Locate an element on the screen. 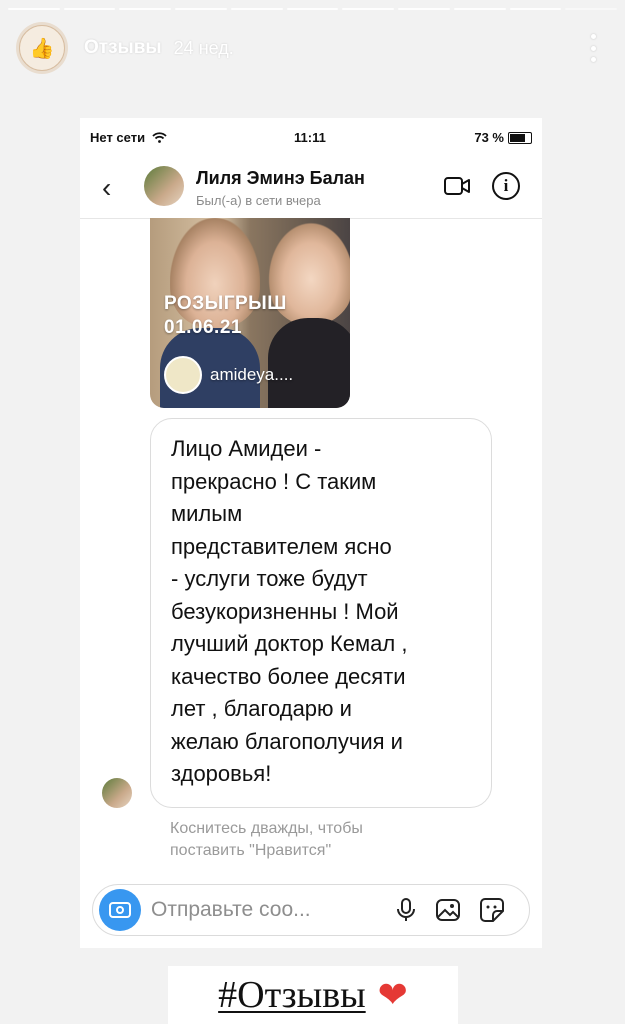 The height and width of the screenshot is (1024, 625). microphone-icon is located at coordinates (406, 910).